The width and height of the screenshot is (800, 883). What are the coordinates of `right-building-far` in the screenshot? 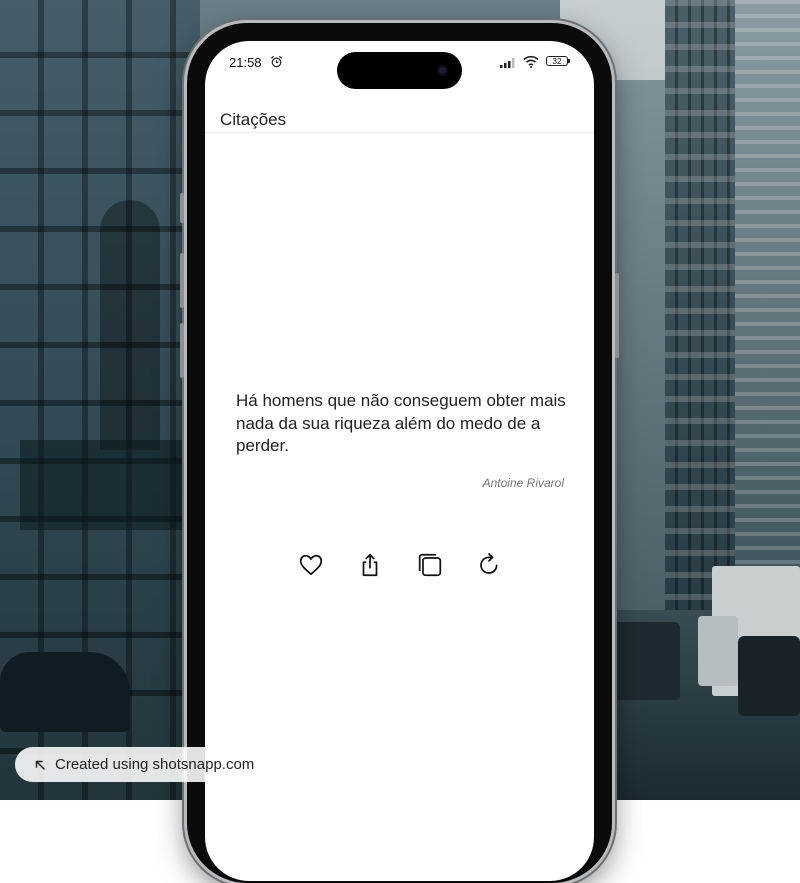 It's located at (767, 300).